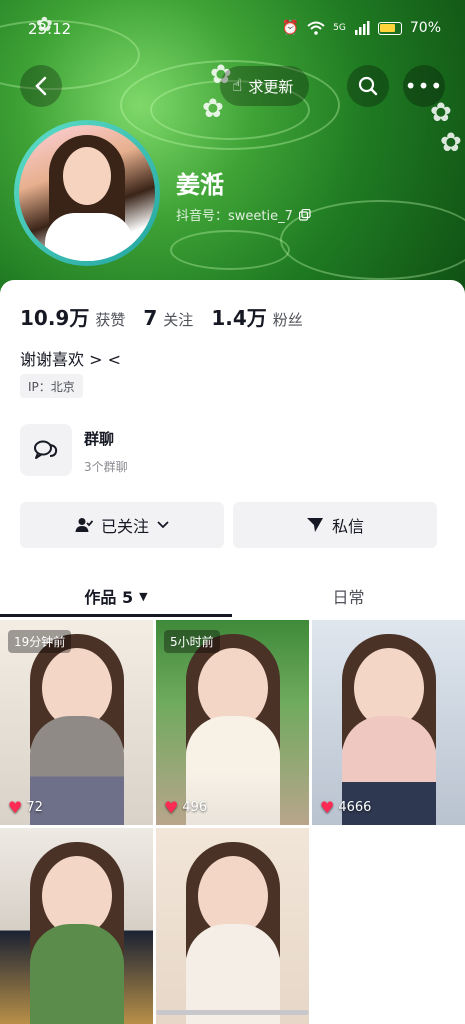  Describe the element at coordinates (106, 467) in the screenshot. I see `group-chat-count: 3个群聊` at that location.